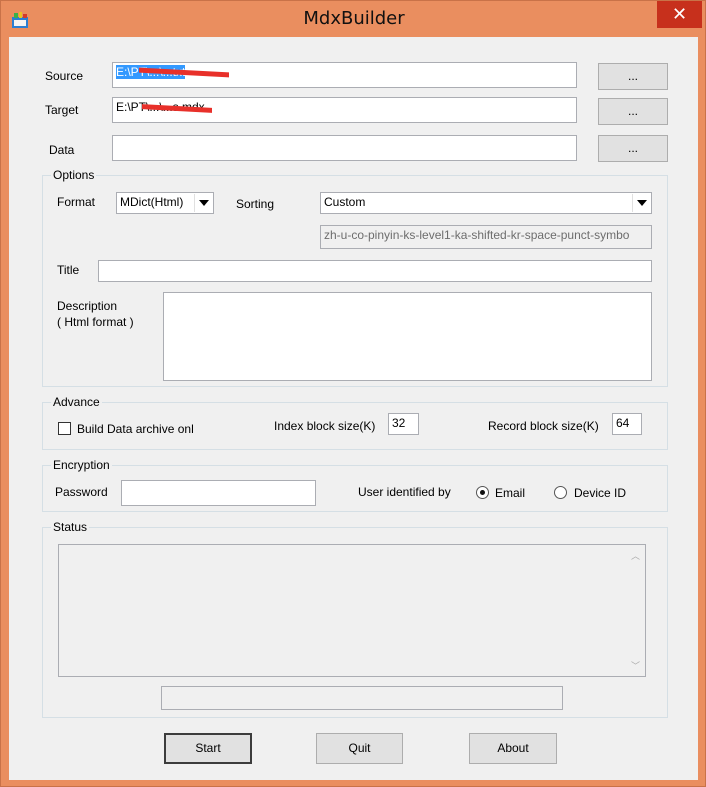 This screenshot has width=706, height=787. What do you see at coordinates (543, 426) in the screenshot?
I see `record-block-label: Record block size(K)` at bounding box center [543, 426].